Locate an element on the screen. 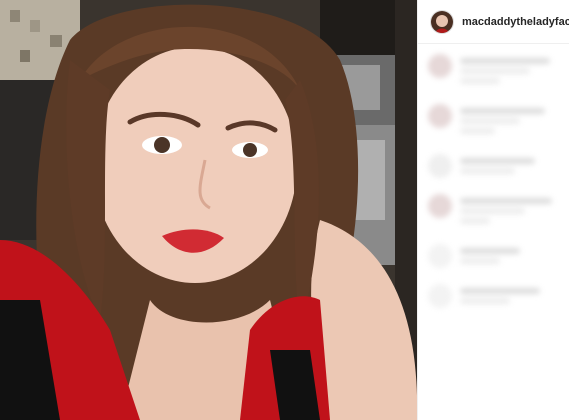  post-header: macdaddytheladyface • is located at coordinates (493, 22).